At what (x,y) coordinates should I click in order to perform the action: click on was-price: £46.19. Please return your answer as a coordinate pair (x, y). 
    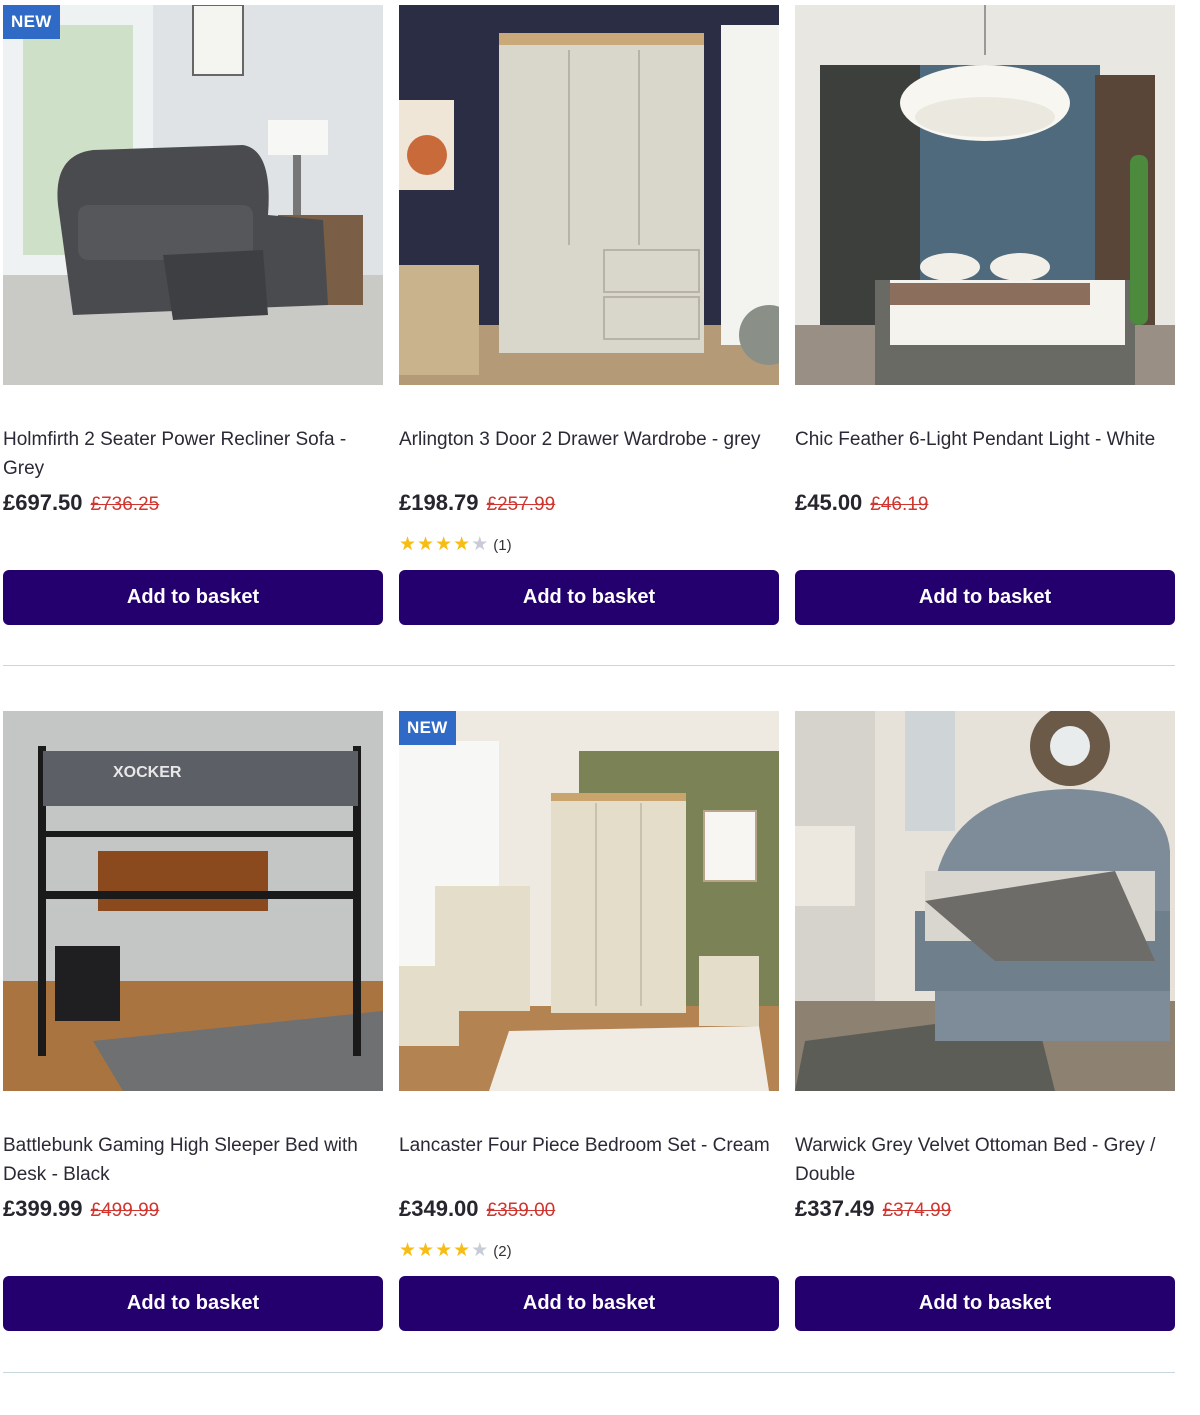
    Looking at the image, I should click on (899, 504).